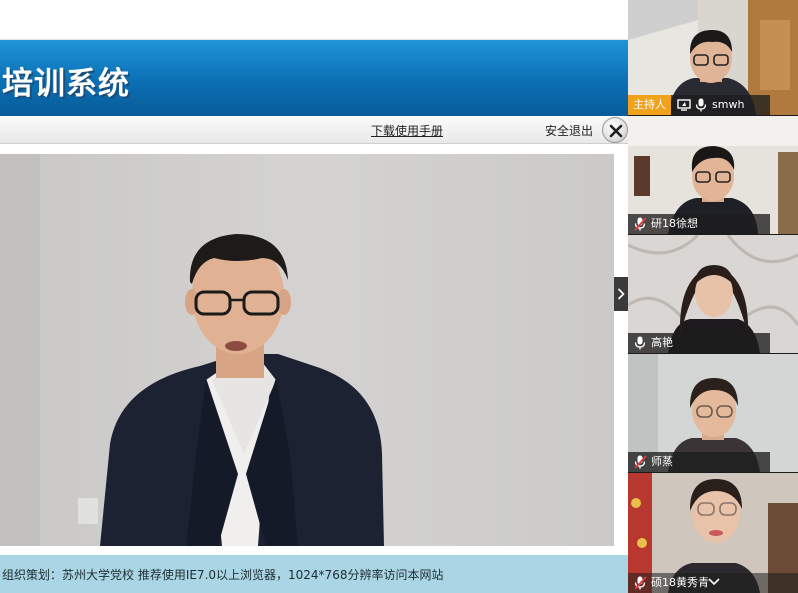  What do you see at coordinates (569, 130) in the screenshot?
I see `logout-link: 安全退出` at bounding box center [569, 130].